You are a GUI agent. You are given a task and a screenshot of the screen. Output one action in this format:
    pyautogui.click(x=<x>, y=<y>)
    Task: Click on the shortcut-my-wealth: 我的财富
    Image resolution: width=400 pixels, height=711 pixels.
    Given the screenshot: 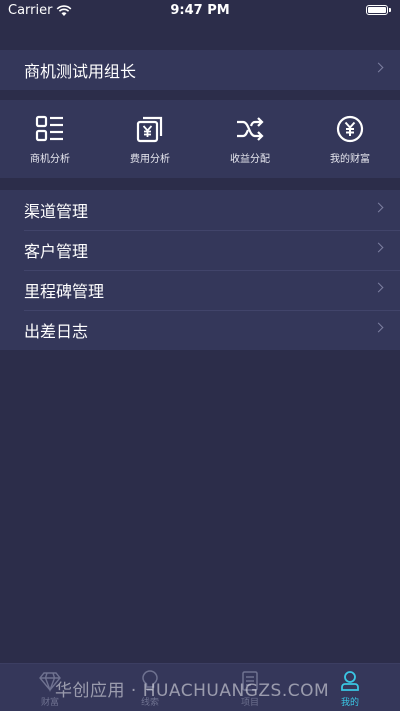 What is the action you would take?
    pyautogui.click(x=350, y=139)
    